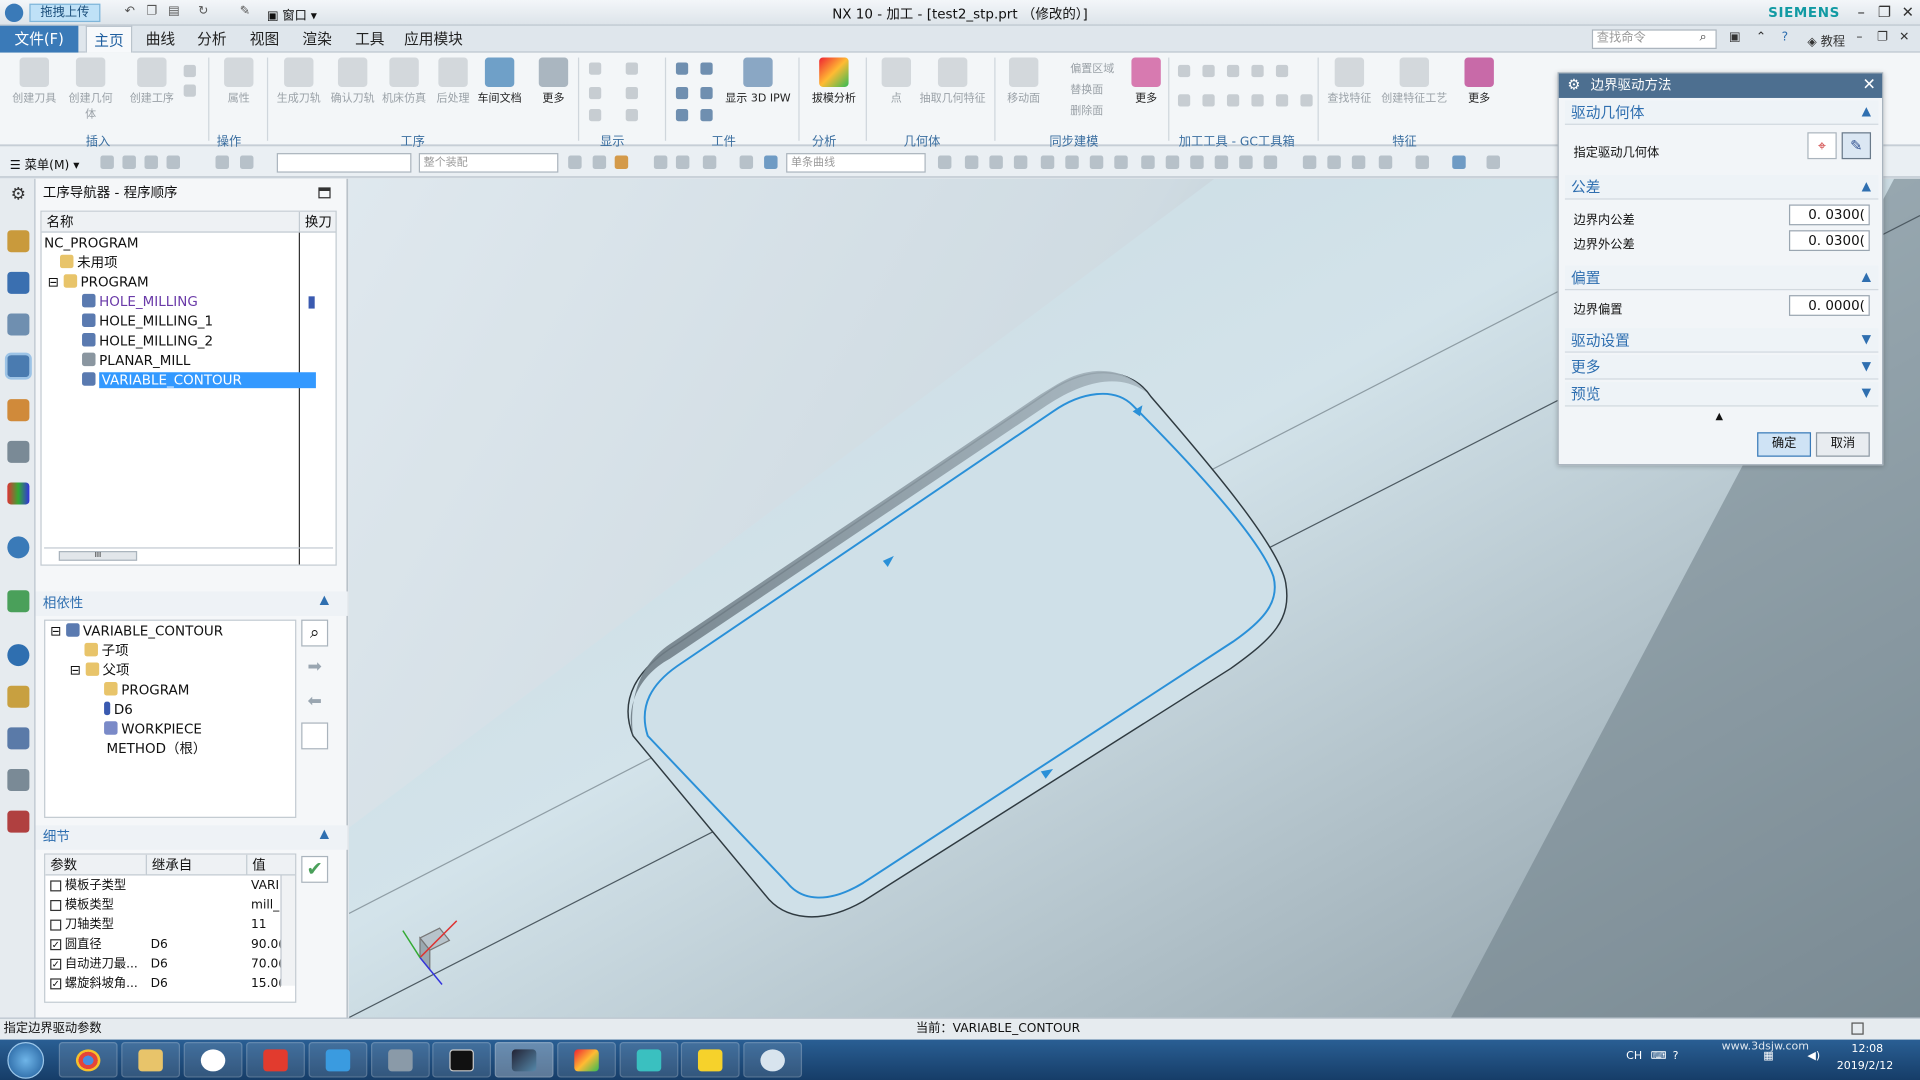 The image size is (1920, 1080). Describe the element at coordinates (1826, 40) in the screenshot. I see `tutorial-link: ◈ 教程` at that location.